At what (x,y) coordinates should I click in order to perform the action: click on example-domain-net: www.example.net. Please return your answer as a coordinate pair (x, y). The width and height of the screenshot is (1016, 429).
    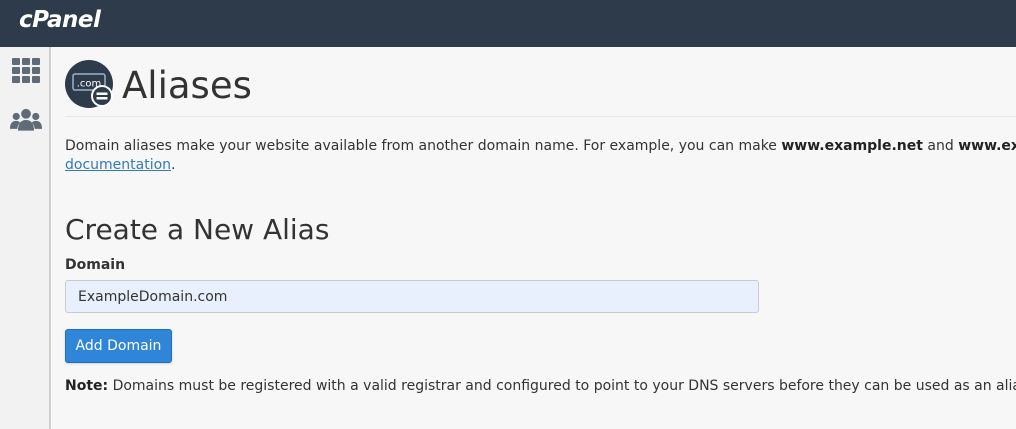
    Looking at the image, I should click on (852, 146).